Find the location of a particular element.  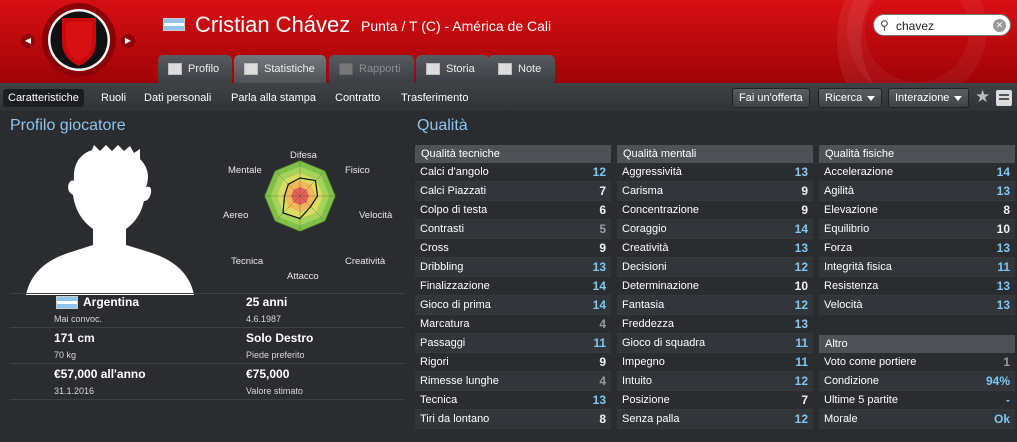

attribute-name: Equilibrio is located at coordinates (847, 229).